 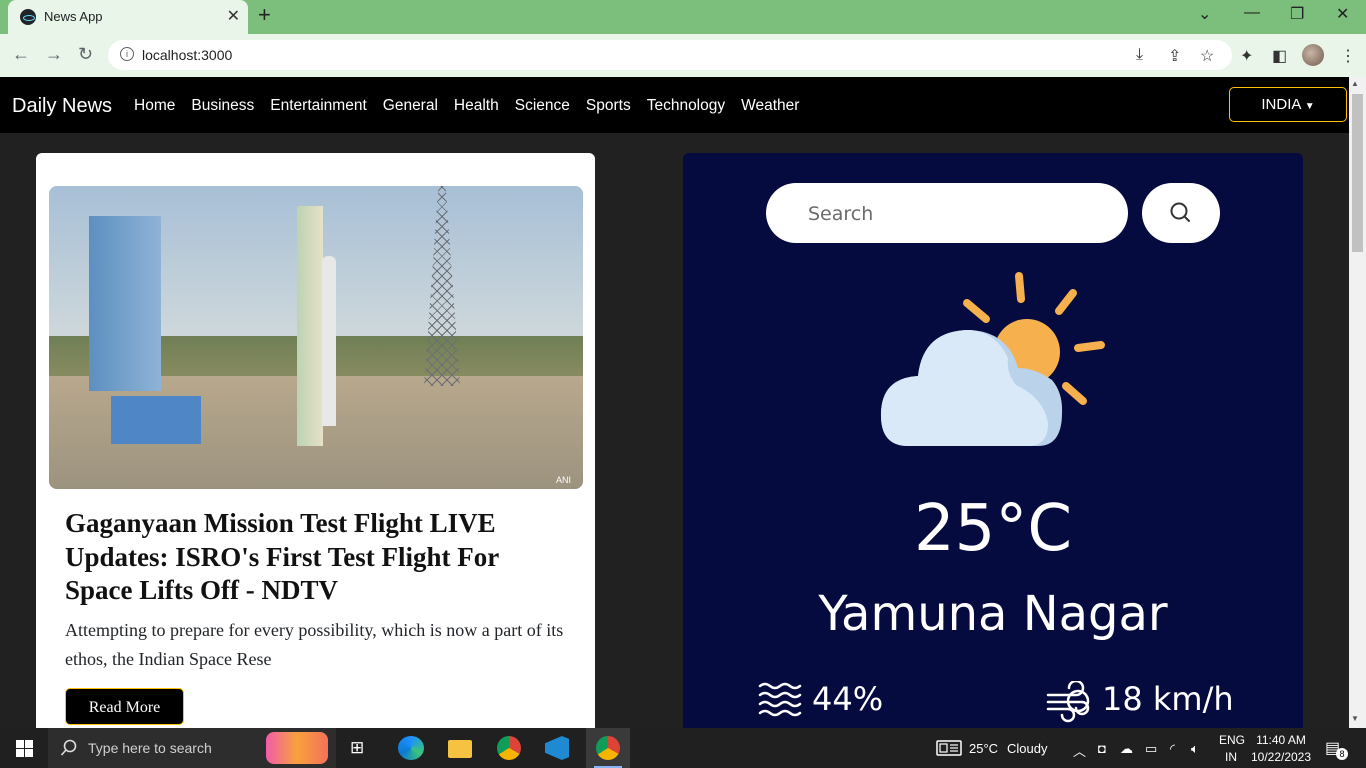 I want to click on file-explorer-icon, so click(x=460, y=749).